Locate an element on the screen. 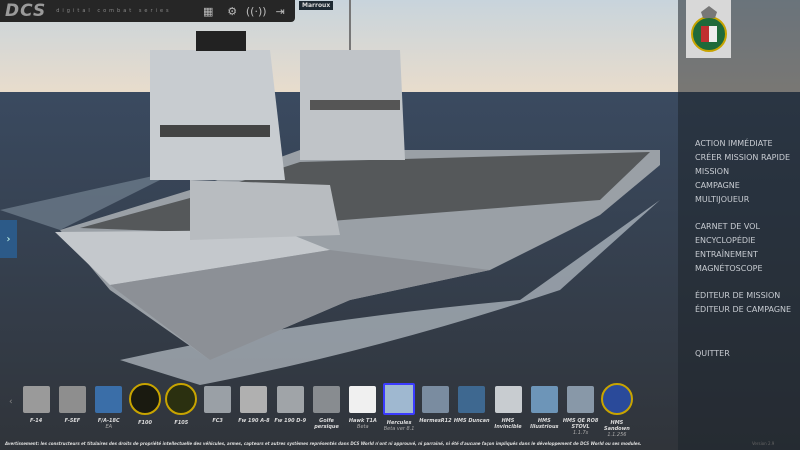 Image resolution: width=800 pixels, height=450 pixels. module-item: Fw 190 D-9 is located at coordinates (290, 411).